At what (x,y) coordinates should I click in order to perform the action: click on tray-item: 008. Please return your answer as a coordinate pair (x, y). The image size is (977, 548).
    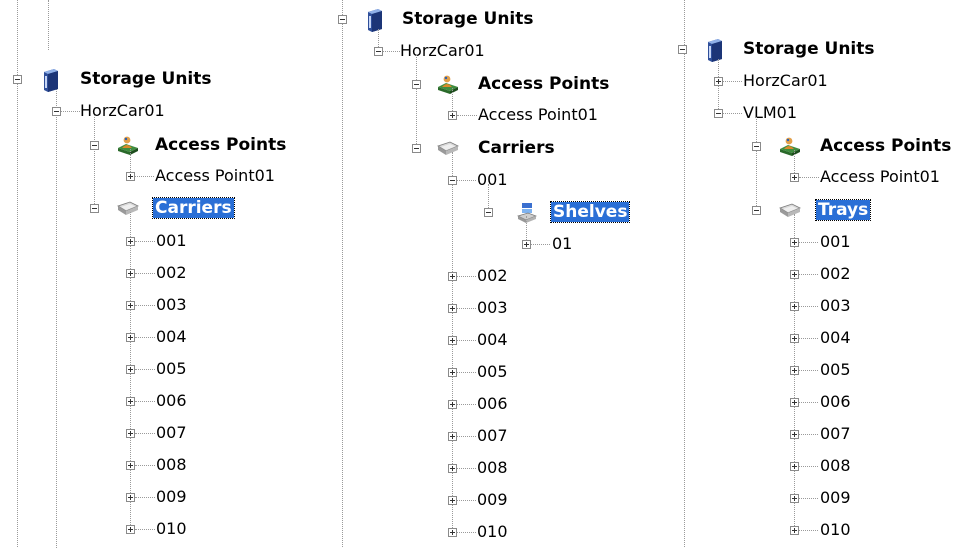
    Looking at the image, I should click on (835, 466).